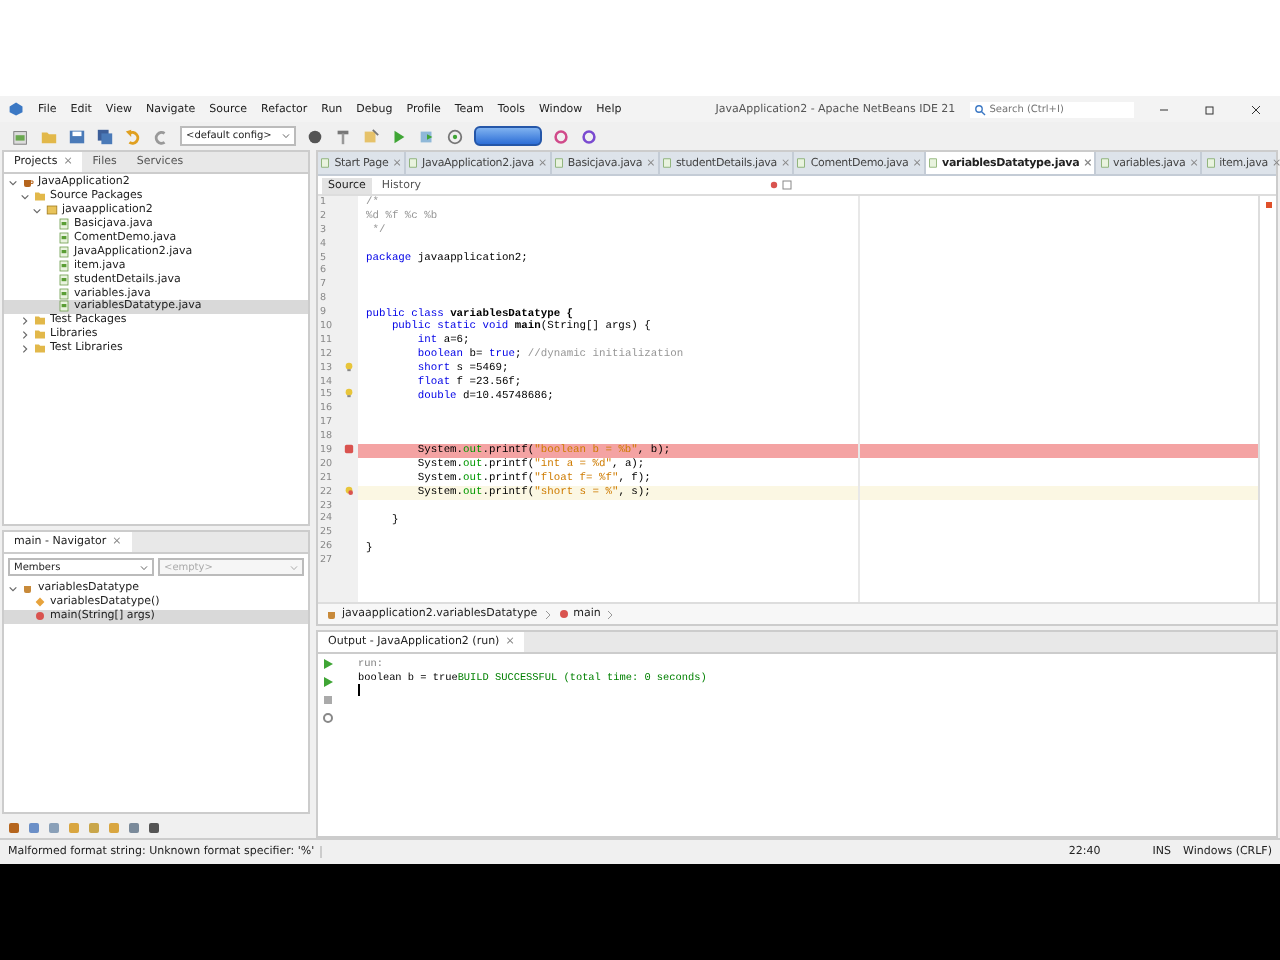 The height and width of the screenshot is (960, 1280). I want to click on minimize-icon, so click(1163, 109).